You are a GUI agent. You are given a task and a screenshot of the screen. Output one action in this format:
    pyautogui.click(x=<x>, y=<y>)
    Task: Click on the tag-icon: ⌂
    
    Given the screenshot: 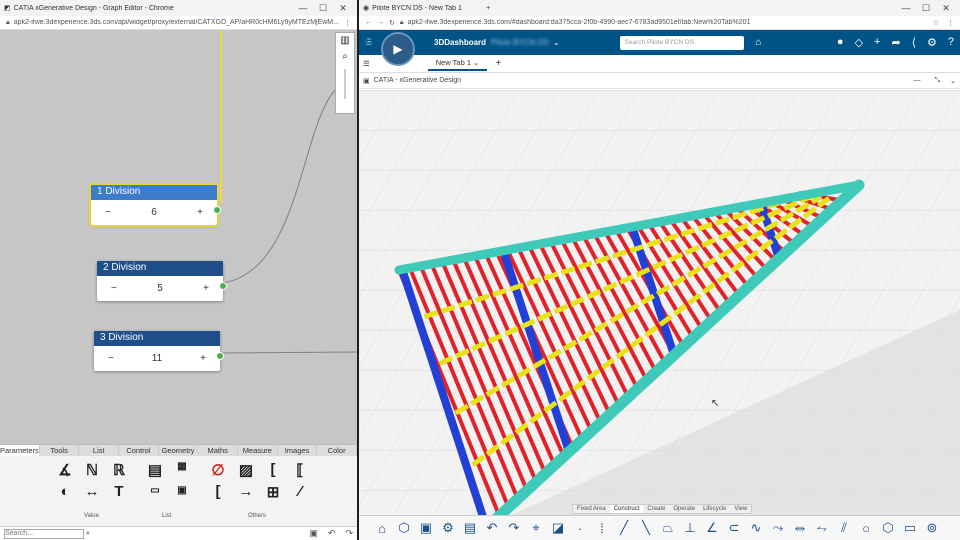 What is the action you would take?
    pyautogui.click(x=759, y=42)
    